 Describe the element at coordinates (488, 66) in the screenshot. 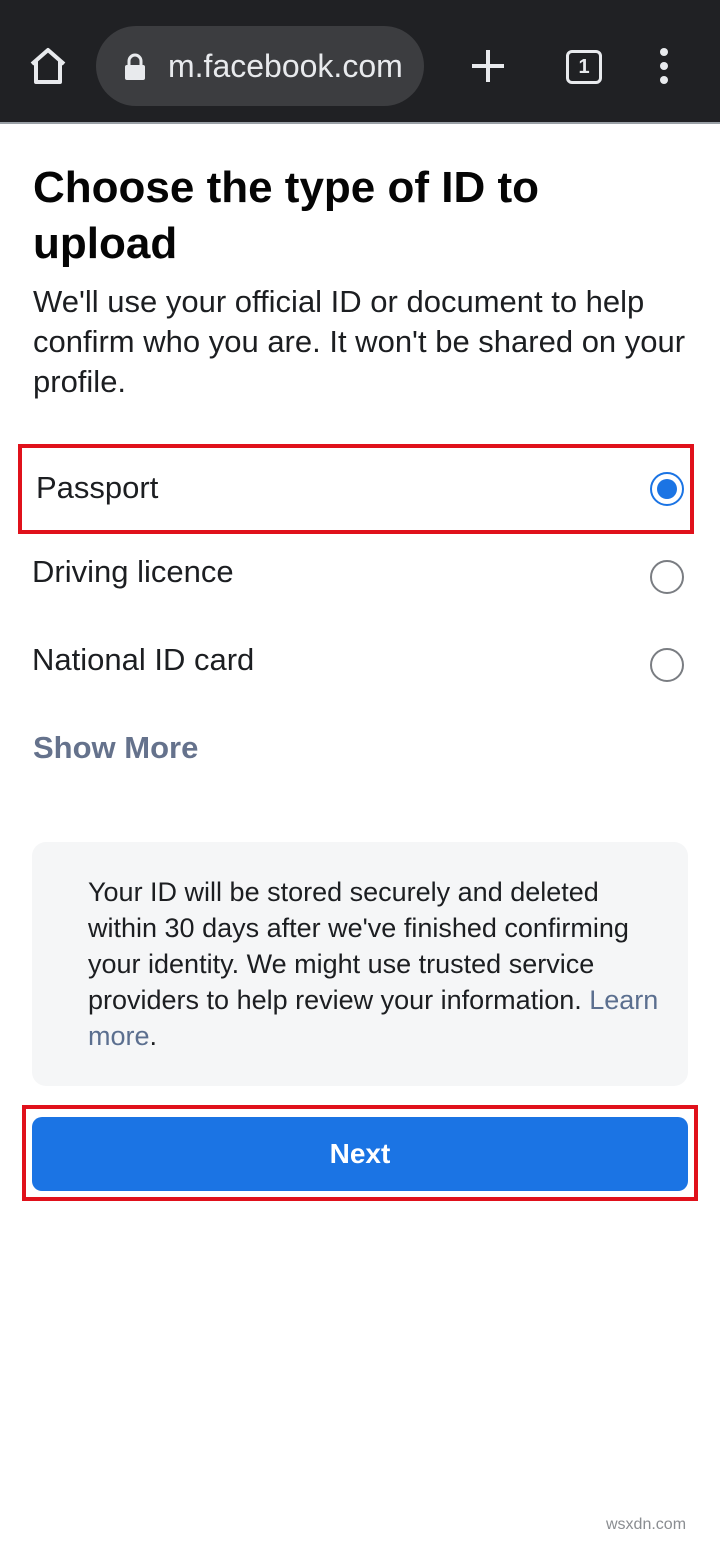

I see `new-tab-icon` at that location.